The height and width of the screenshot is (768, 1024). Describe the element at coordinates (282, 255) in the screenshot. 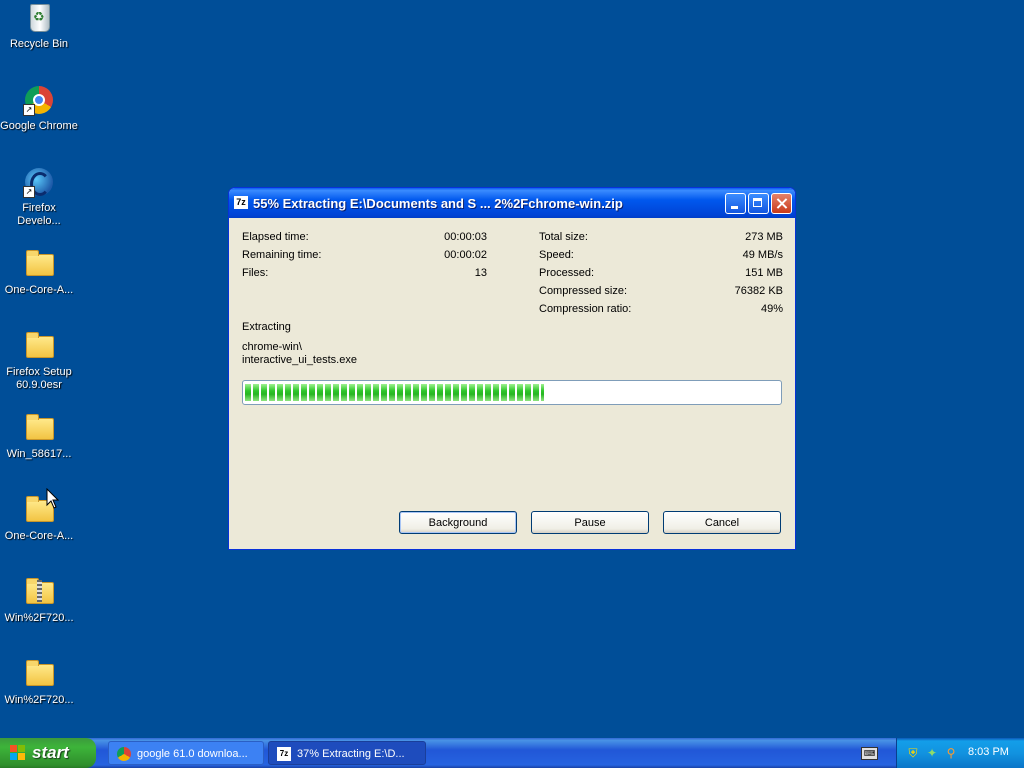

I see `stat-label: Remaining time:` at that location.